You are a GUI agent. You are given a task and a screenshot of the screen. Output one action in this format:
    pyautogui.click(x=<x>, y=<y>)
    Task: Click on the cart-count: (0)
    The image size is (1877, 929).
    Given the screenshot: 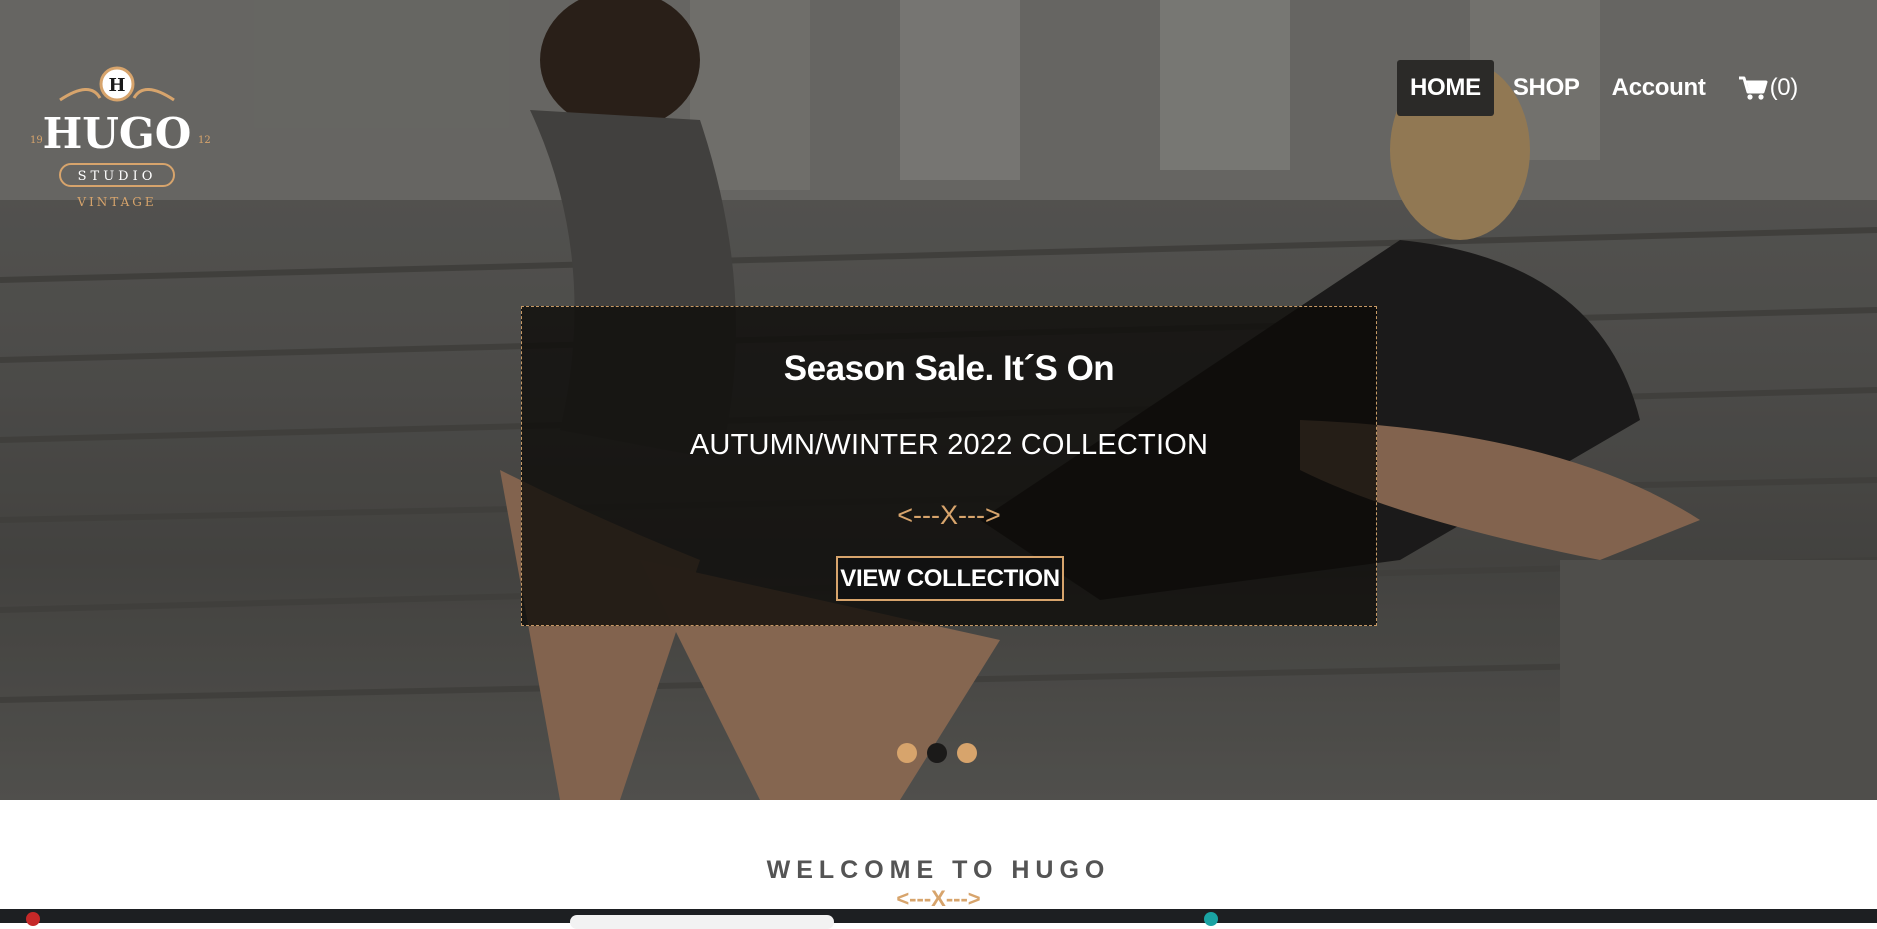 What is the action you would take?
    pyautogui.click(x=1784, y=87)
    